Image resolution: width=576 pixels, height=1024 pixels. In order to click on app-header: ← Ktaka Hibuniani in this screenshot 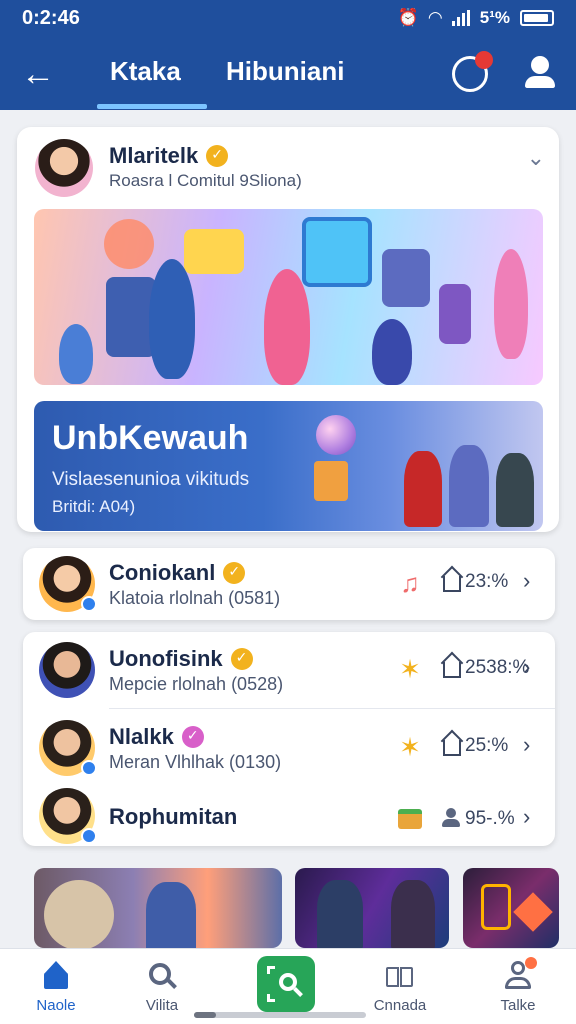, I will do `click(288, 73)`.